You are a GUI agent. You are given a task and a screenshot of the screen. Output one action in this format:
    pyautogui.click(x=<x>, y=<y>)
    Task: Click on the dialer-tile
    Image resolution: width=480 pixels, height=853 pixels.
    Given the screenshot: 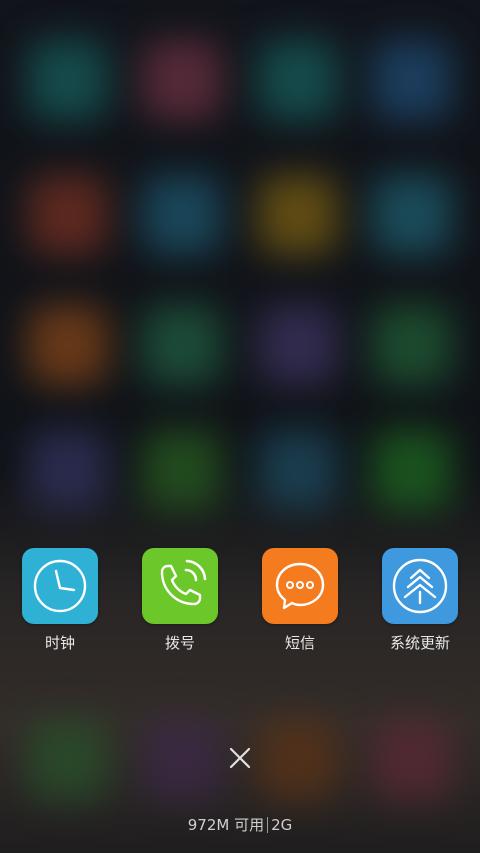 What is the action you would take?
    pyautogui.click(x=180, y=586)
    